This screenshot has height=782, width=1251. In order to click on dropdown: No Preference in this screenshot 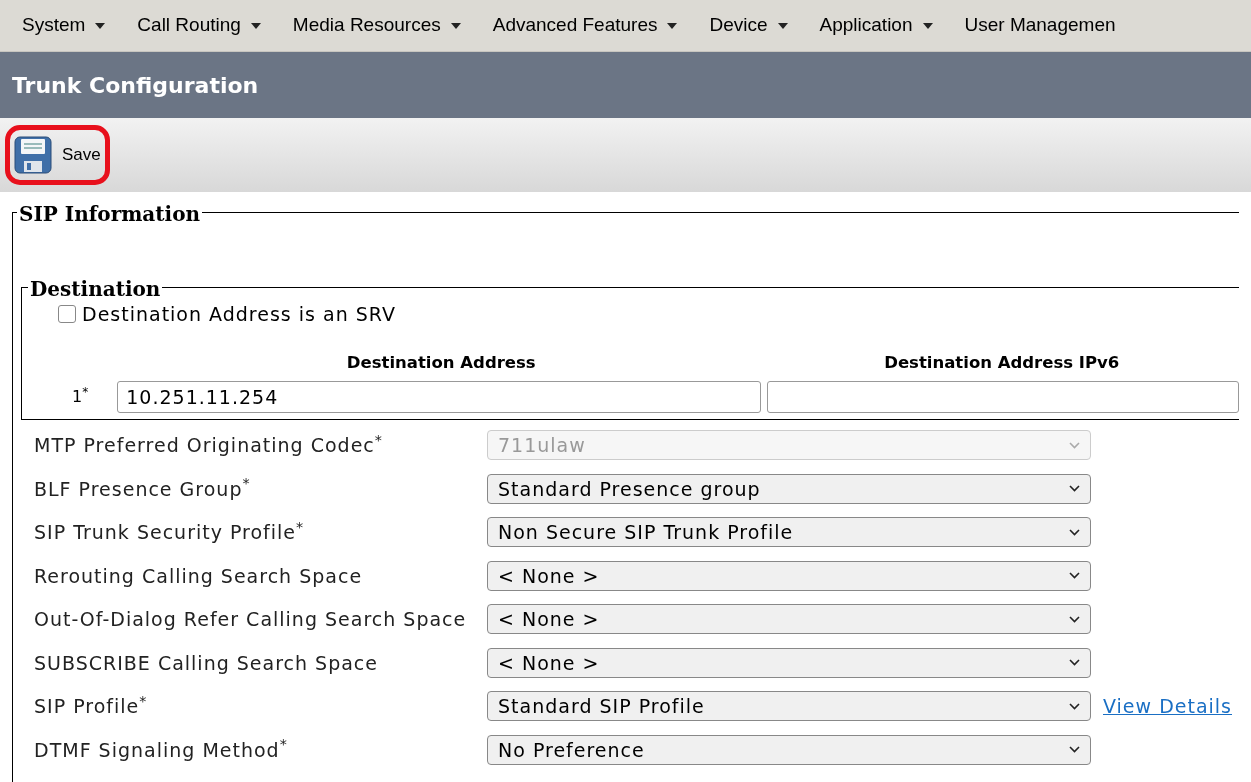, I will do `click(789, 749)`.